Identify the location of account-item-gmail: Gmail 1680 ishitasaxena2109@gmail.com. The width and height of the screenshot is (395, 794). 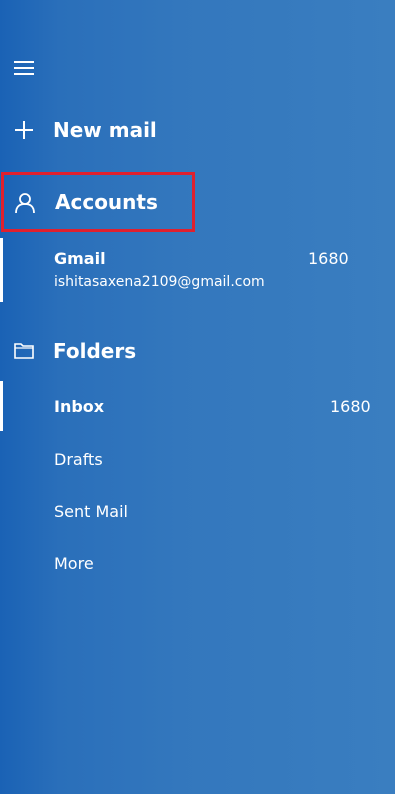
(197, 270).